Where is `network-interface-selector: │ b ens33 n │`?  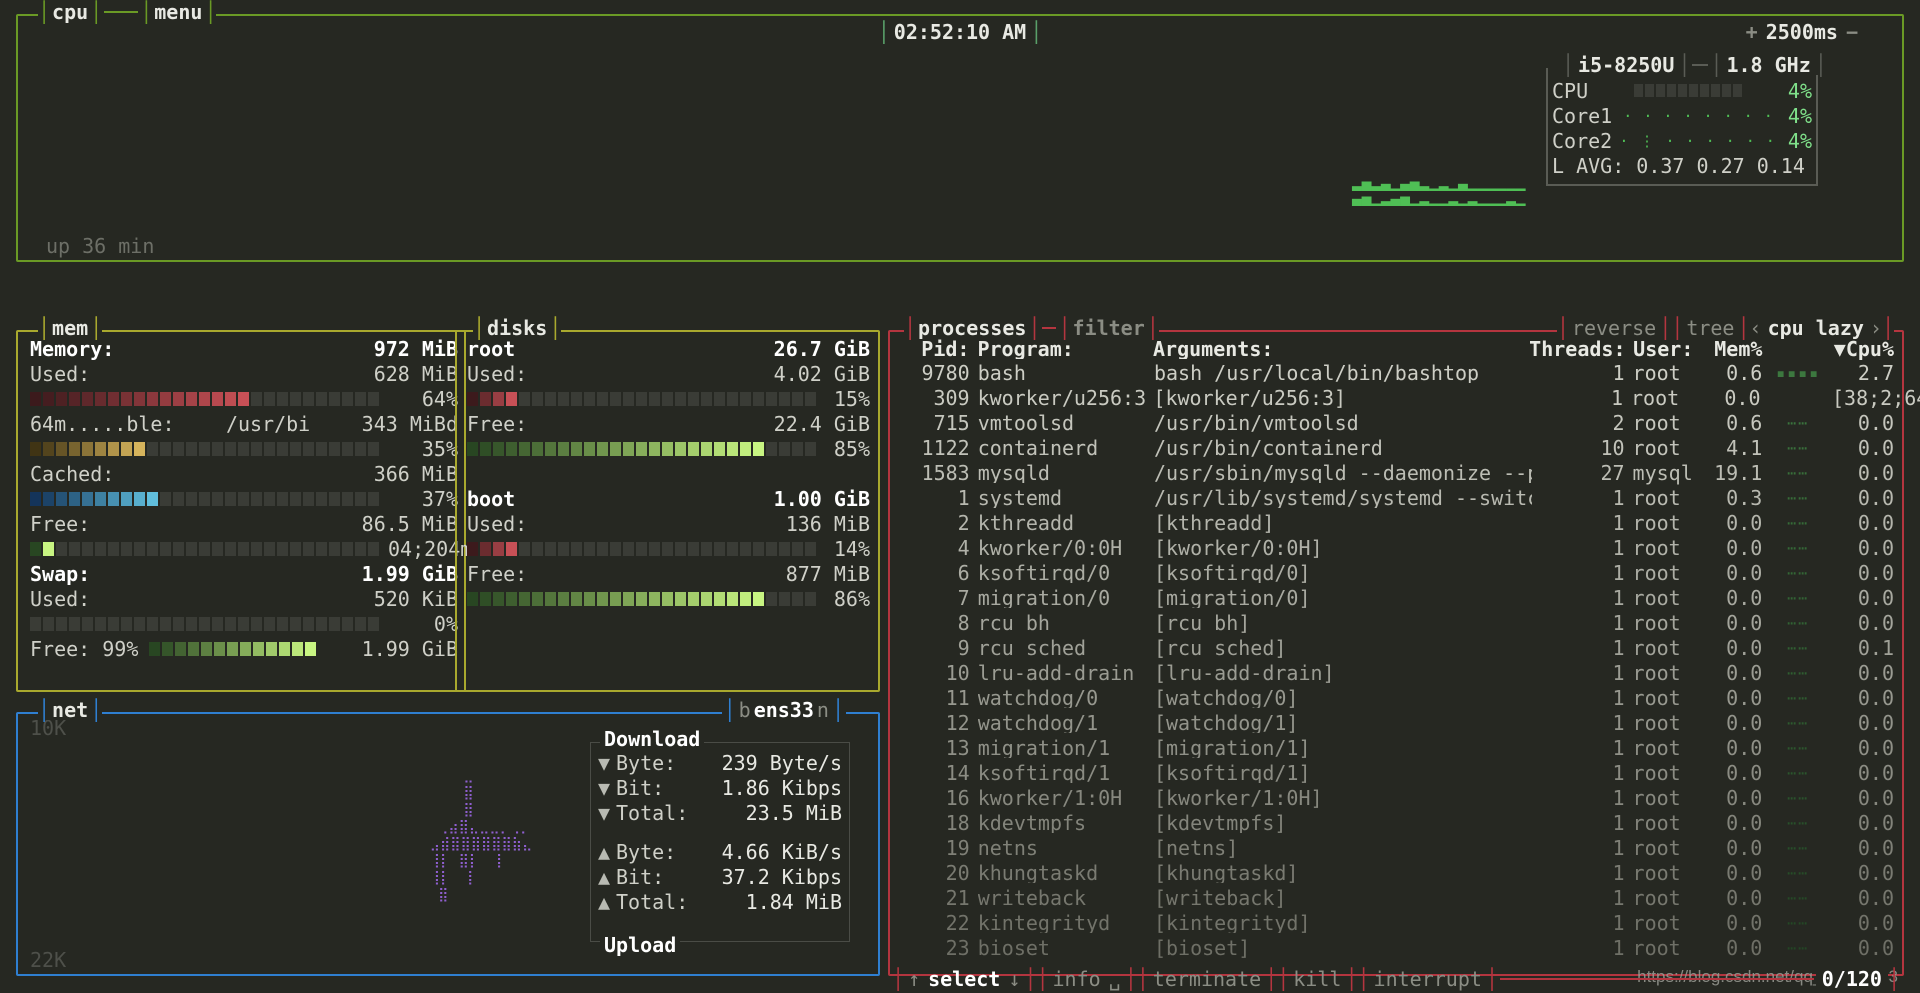
network-interface-selector: │ b ens33 n │ is located at coordinates (783, 710).